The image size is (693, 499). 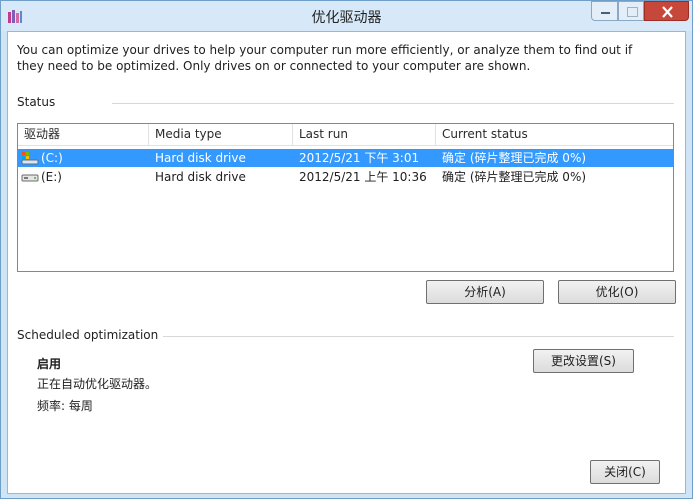 I want to click on window-title: 优化驱动器, so click(x=346, y=18).